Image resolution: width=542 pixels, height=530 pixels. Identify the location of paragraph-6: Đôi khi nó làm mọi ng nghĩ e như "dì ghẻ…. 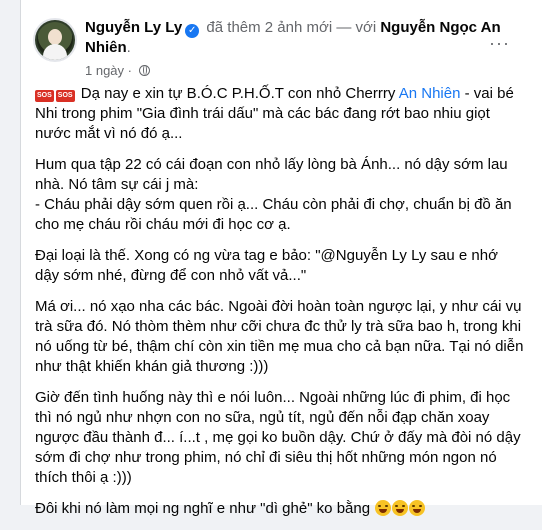
(280, 509).